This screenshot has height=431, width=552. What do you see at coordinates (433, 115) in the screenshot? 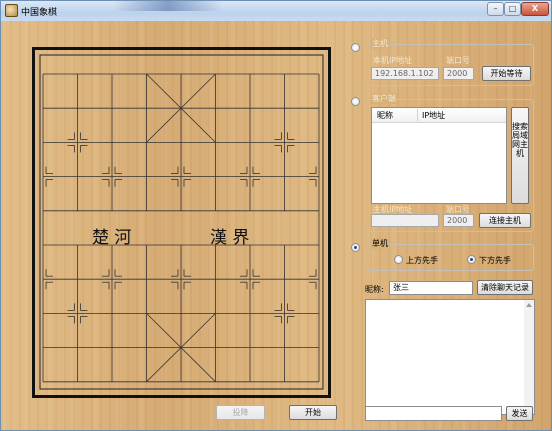
I see `column-header-ip: IP地址` at bounding box center [433, 115].